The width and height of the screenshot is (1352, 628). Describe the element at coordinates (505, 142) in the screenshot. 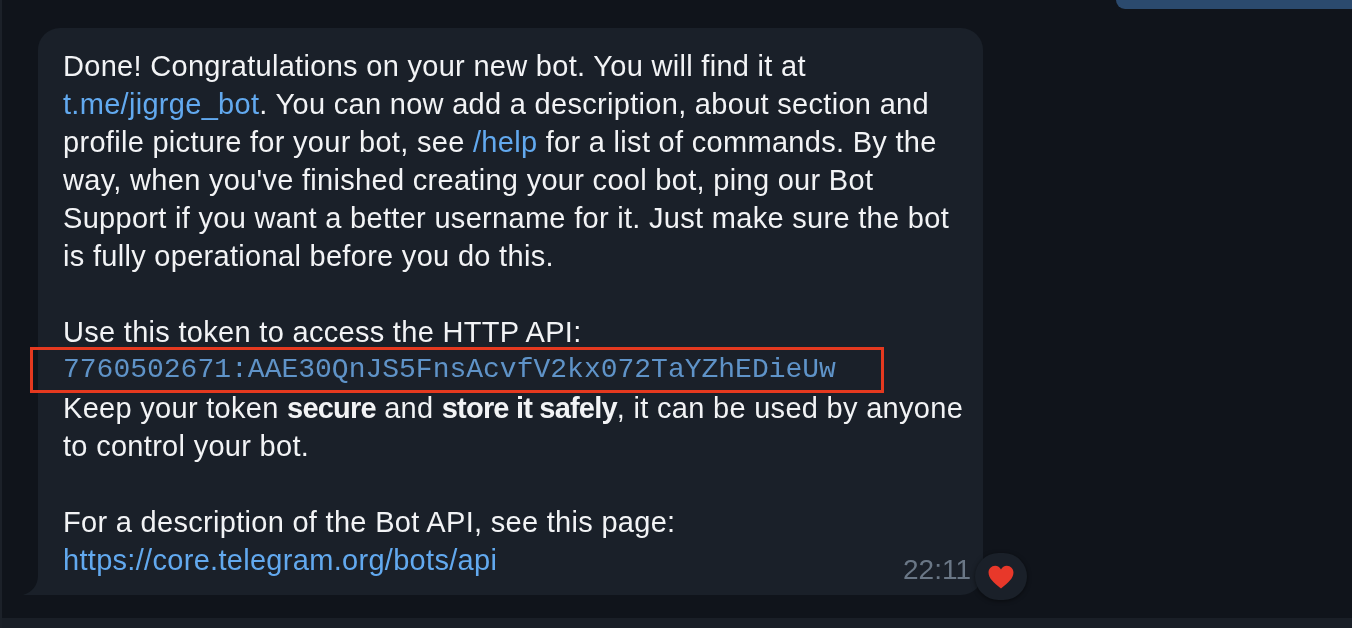

I see `link: /help` at that location.